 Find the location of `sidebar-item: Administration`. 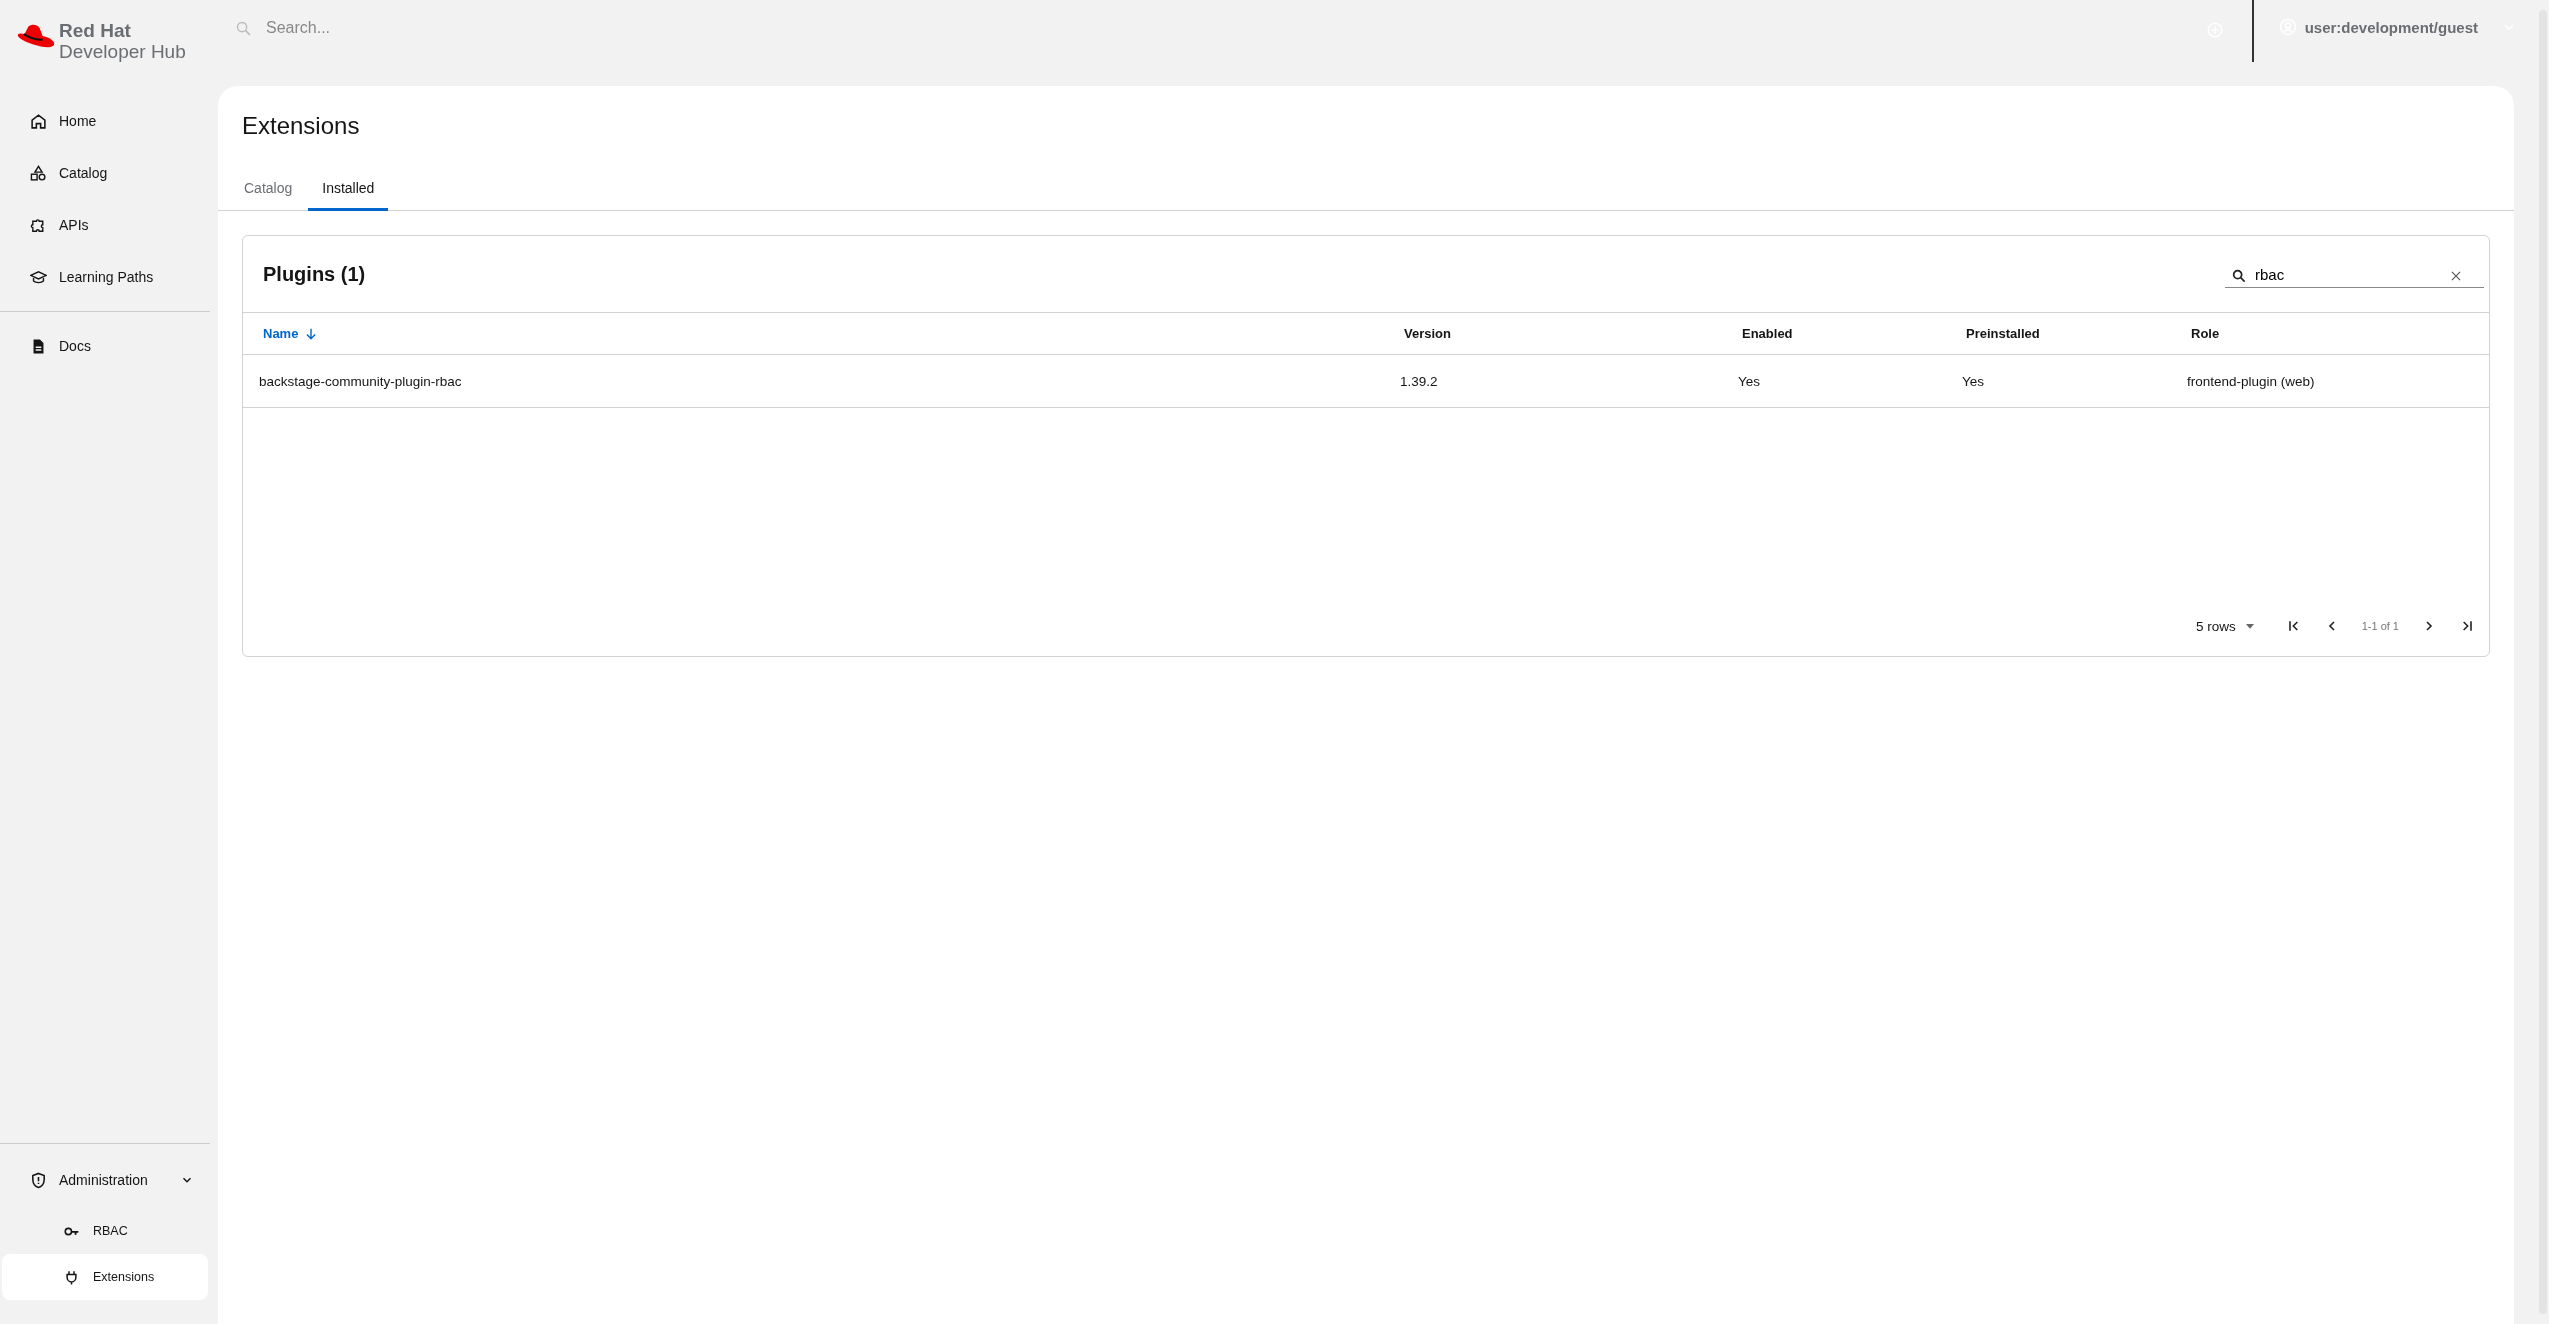

sidebar-item: Administration is located at coordinates (105, 1180).